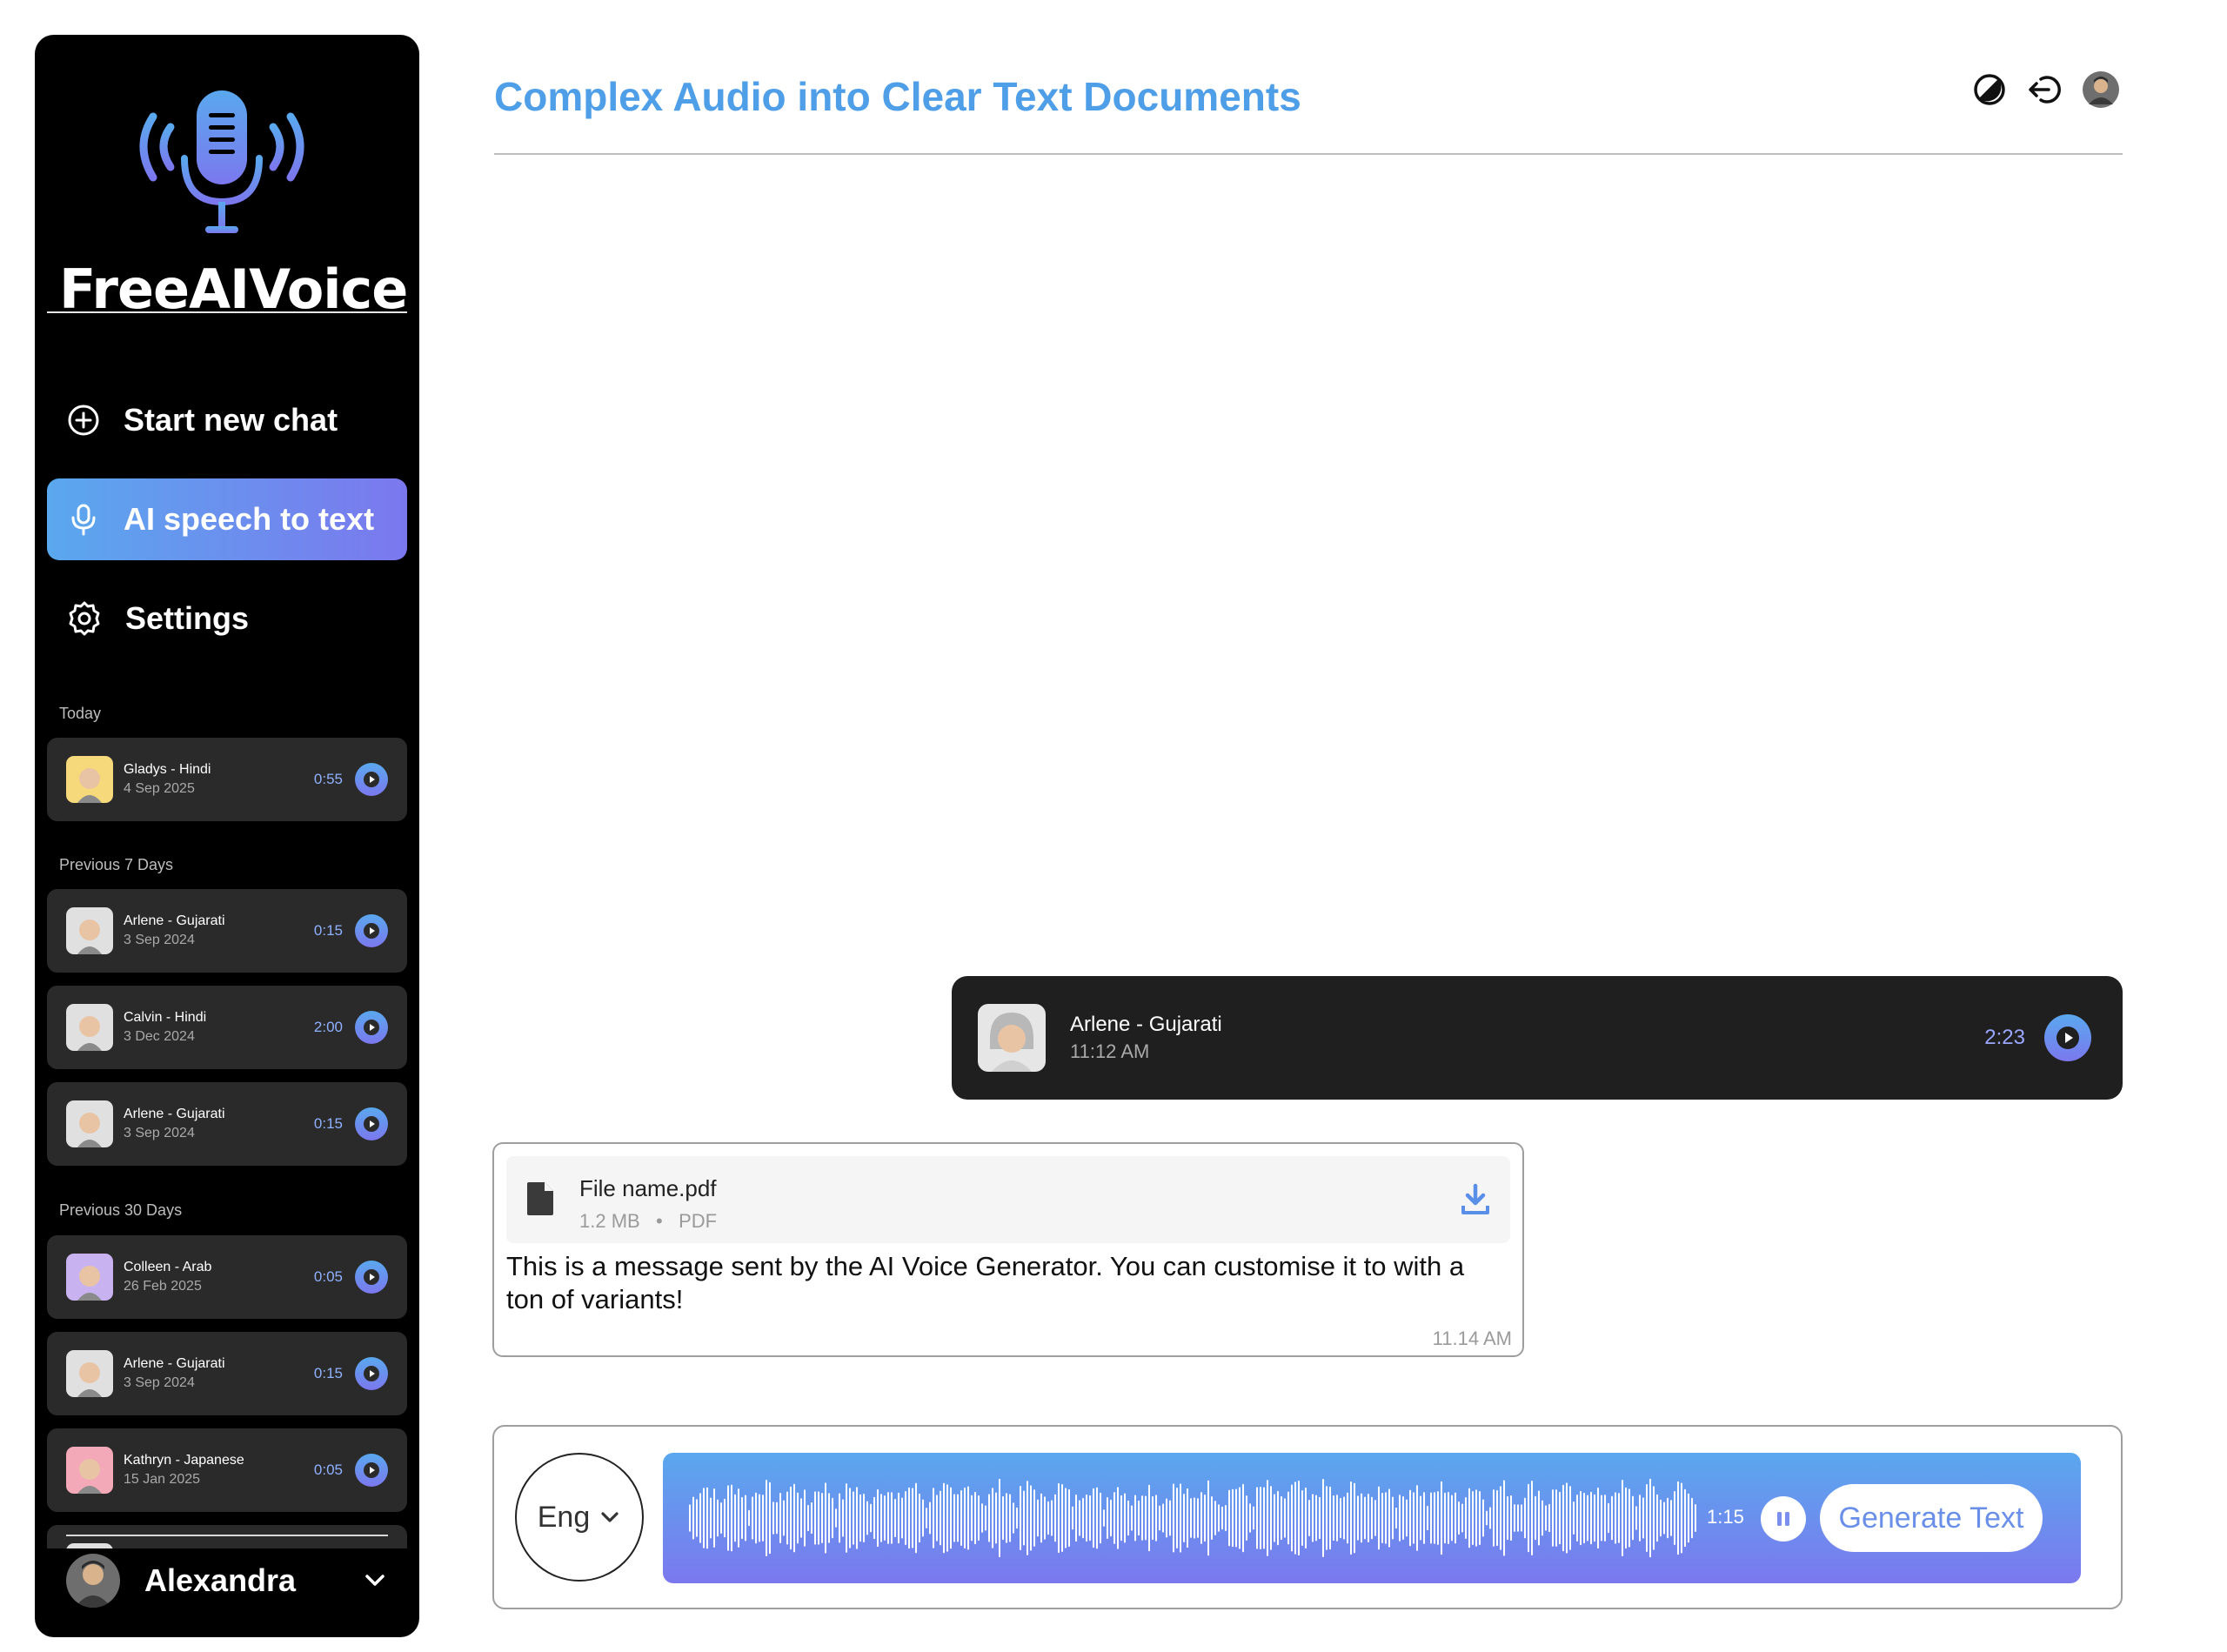 The width and height of the screenshot is (2227, 1652). Describe the element at coordinates (375, 1581) in the screenshot. I see `chevron-down-icon` at that location.